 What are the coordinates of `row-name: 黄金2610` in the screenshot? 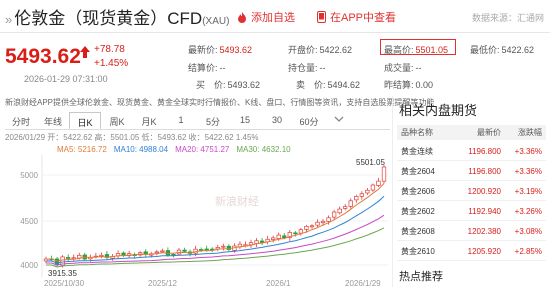 It's located at (423, 251).